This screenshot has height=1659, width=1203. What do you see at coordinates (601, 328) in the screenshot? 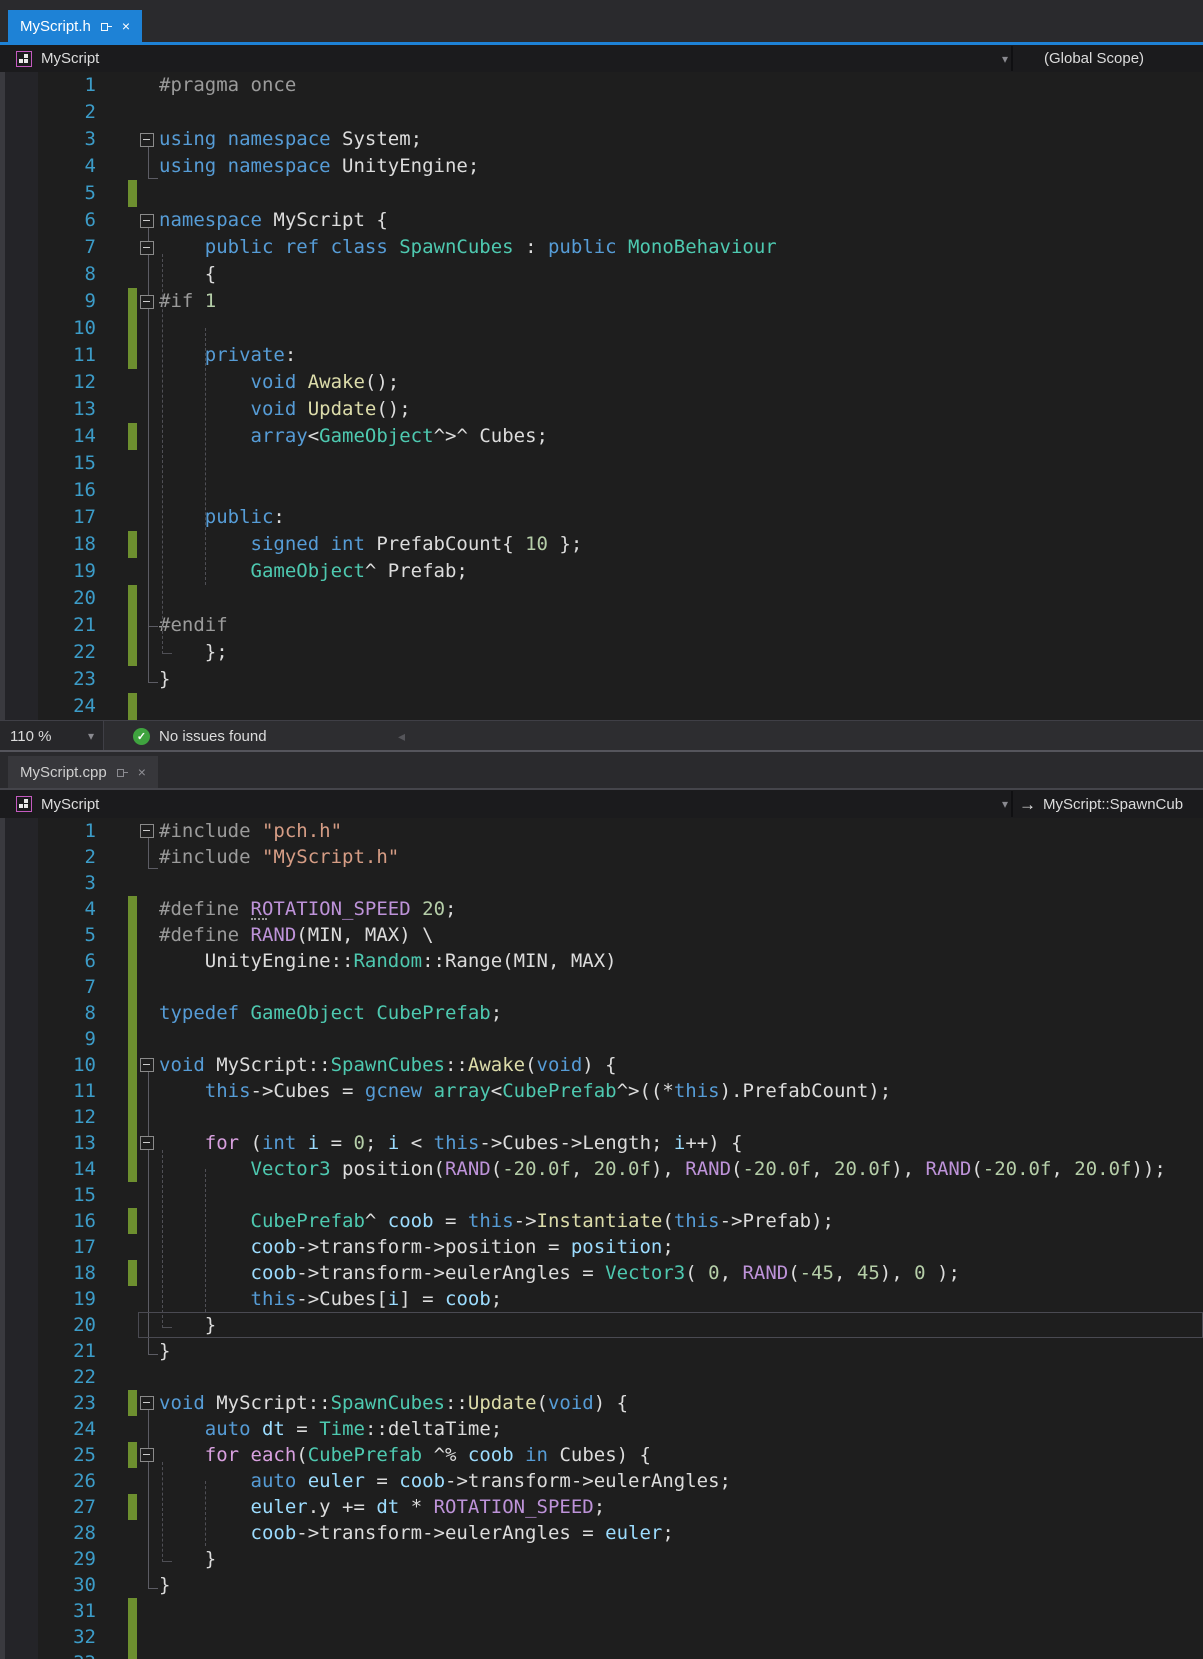
I see `code-line: 10` at bounding box center [601, 328].